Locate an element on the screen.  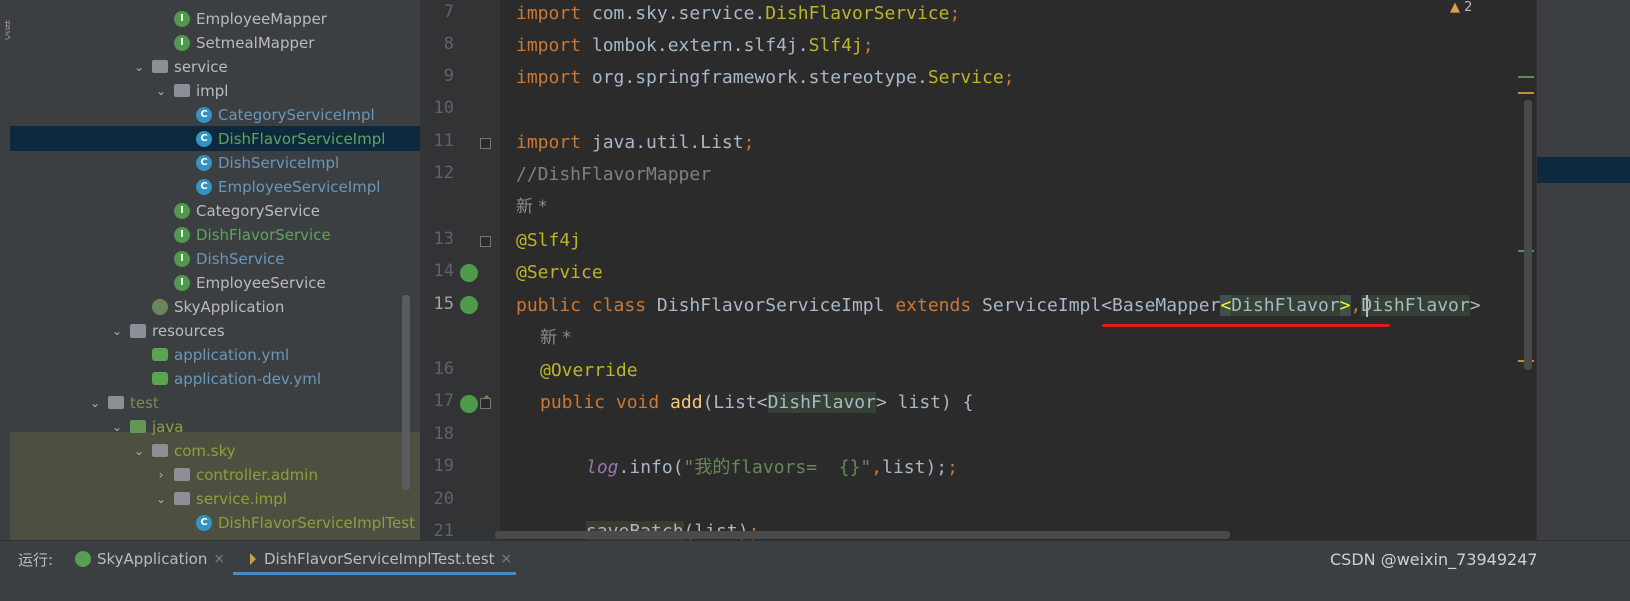
tree-row: ⌄ test is located at coordinates (215, 402).